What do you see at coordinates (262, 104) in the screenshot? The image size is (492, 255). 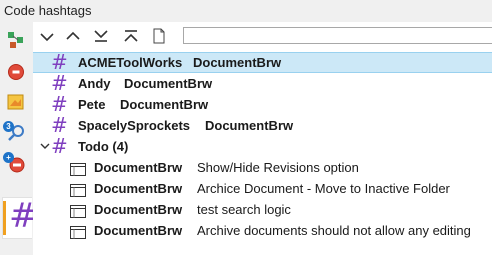 I see `tree-row-tag: # Pete DocumentBrw` at bounding box center [262, 104].